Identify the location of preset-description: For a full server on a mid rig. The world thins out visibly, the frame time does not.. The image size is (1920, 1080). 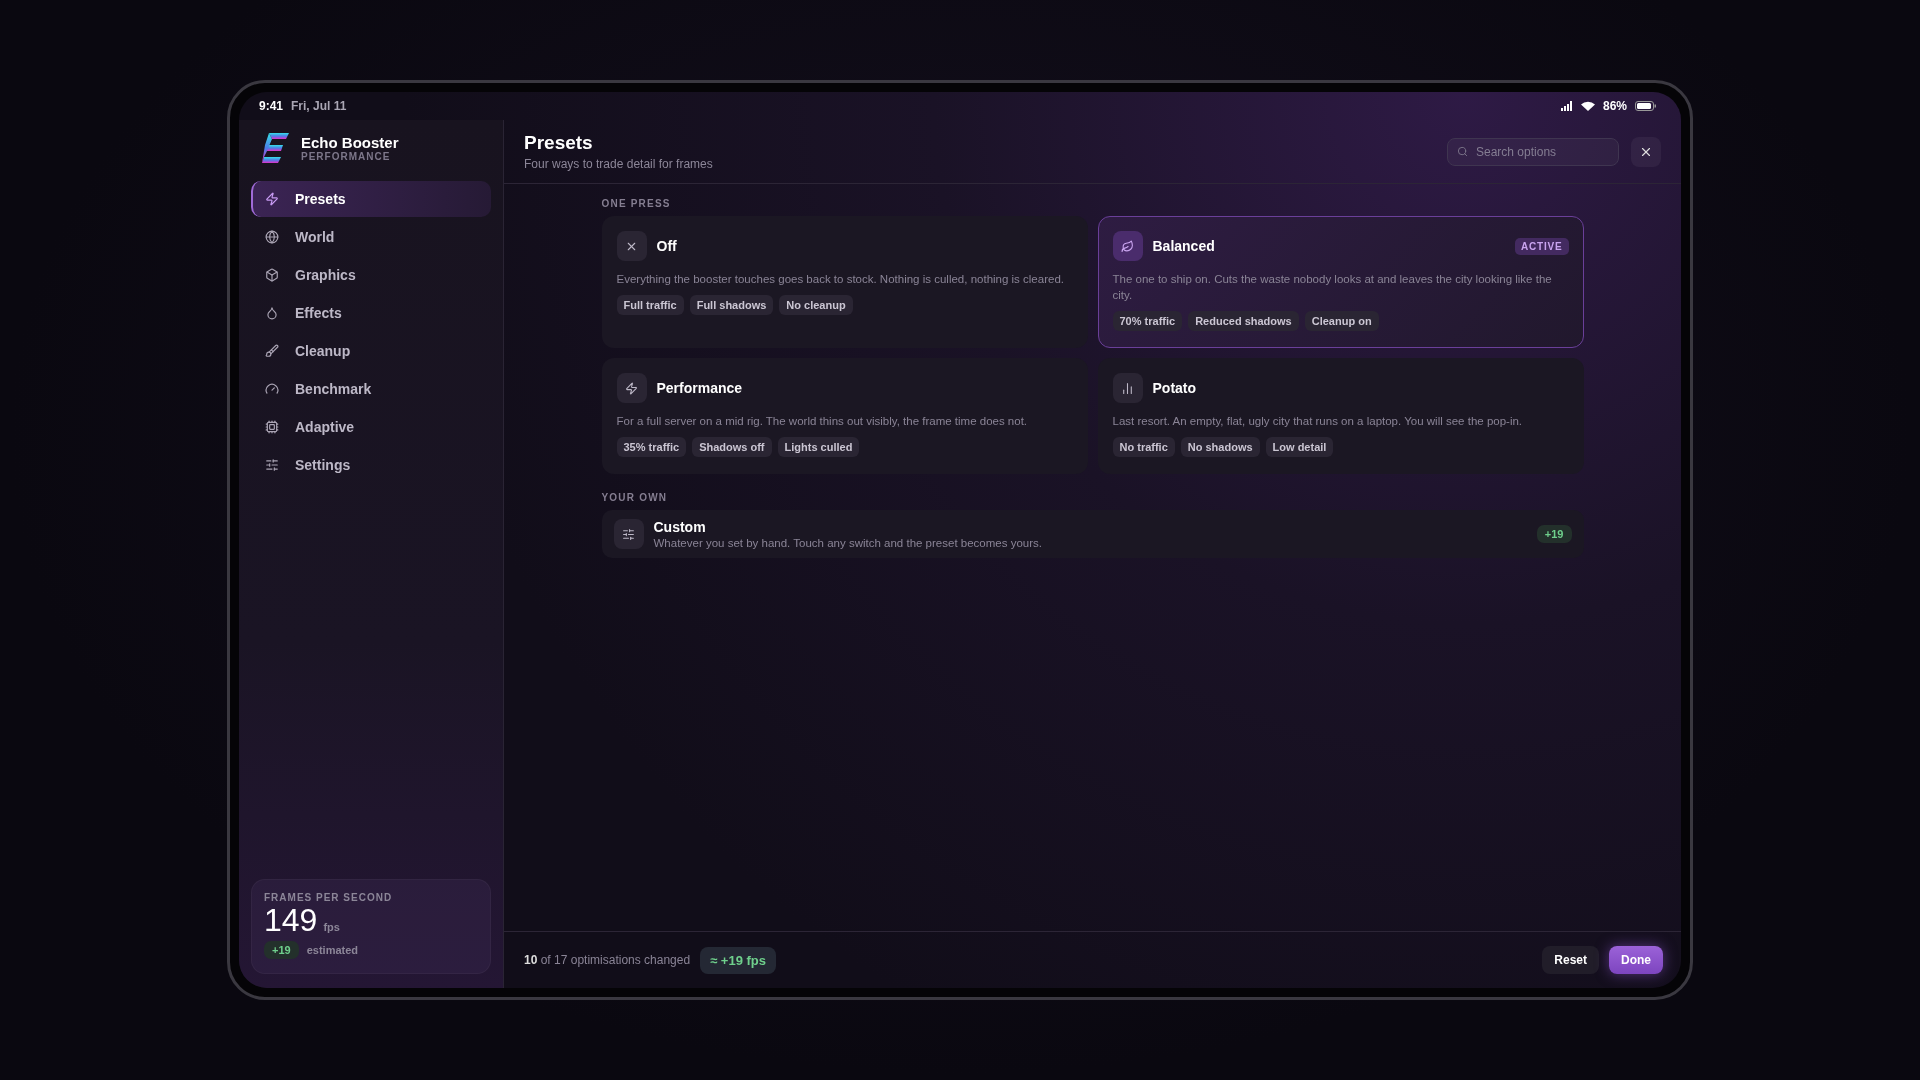
(822, 421).